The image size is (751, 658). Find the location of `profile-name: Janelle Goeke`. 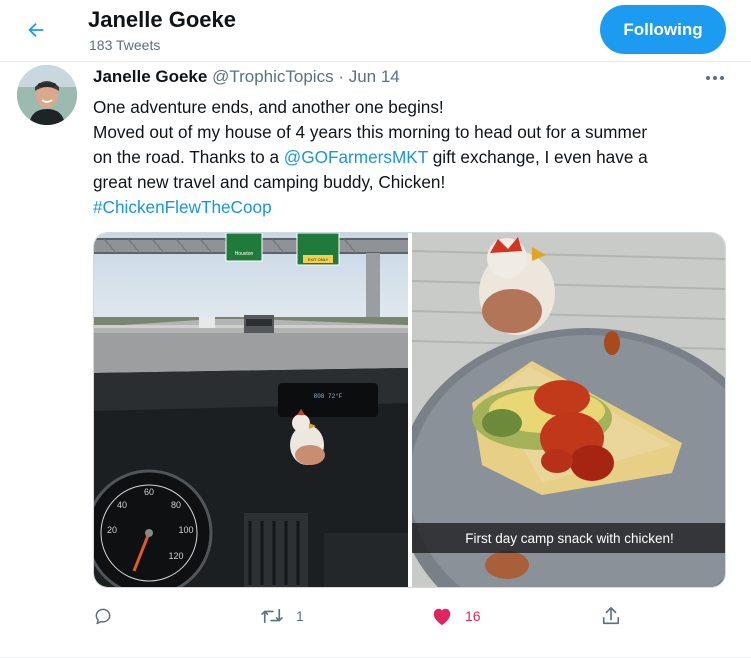

profile-name: Janelle Goeke is located at coordinates (162, 19).